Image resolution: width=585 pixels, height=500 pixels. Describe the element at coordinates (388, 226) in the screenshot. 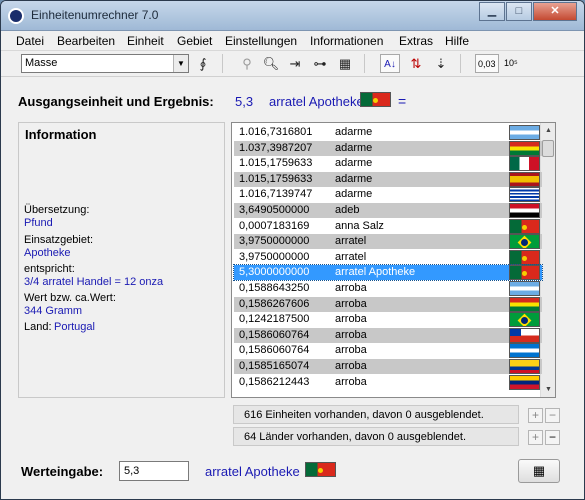

I see `list-item: 0,0007183169 anna Salz` at that location.